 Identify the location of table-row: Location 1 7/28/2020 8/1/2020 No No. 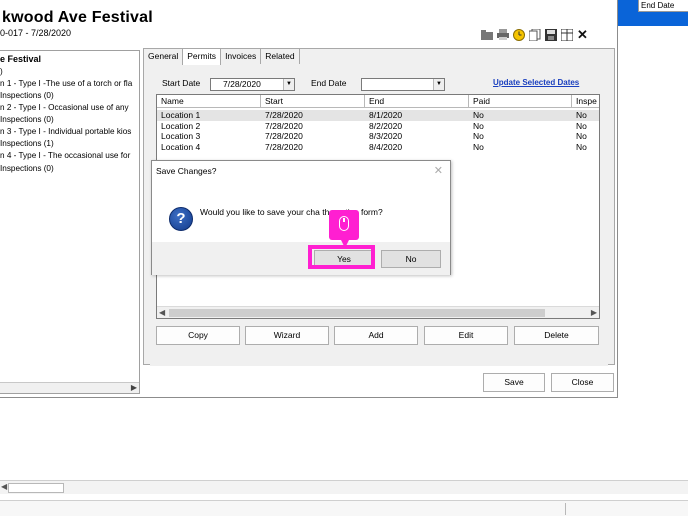
(378, 115).